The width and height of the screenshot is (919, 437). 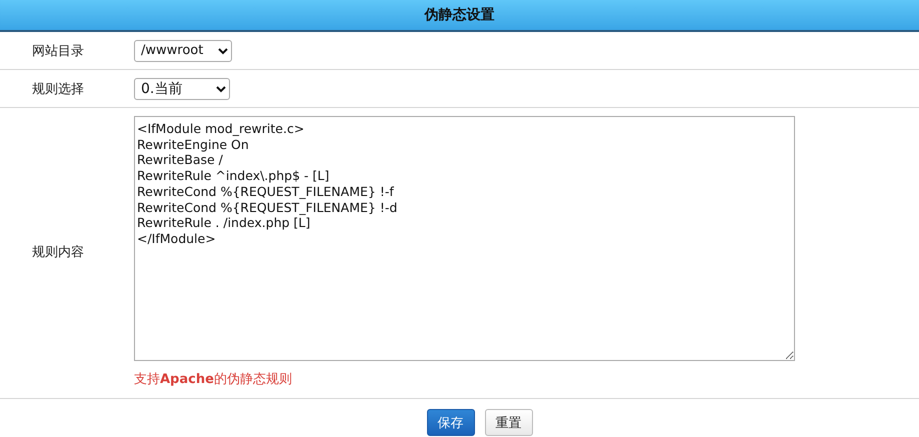 I want to click on dropdown: 0.当前, so click(x=182, y=89).